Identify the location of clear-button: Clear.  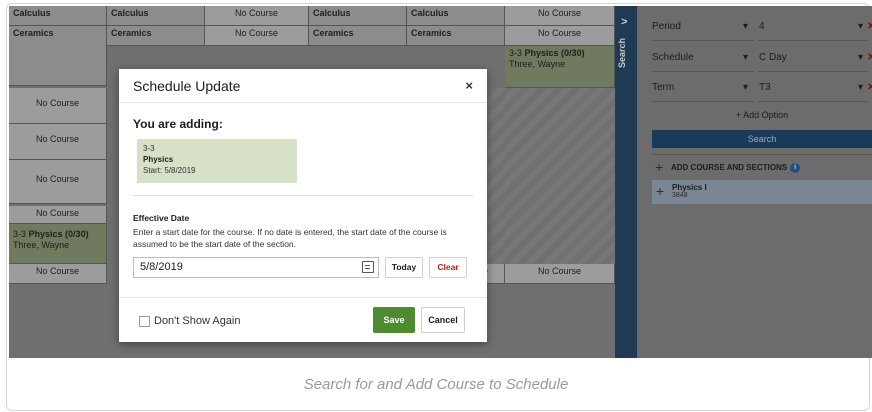
(448, 267).